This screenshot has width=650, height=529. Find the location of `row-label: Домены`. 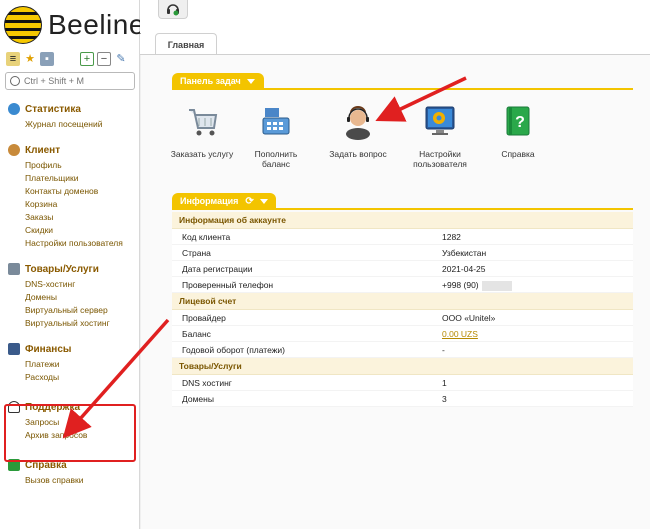

row-label: Домены is located at coordinates (198, 399).